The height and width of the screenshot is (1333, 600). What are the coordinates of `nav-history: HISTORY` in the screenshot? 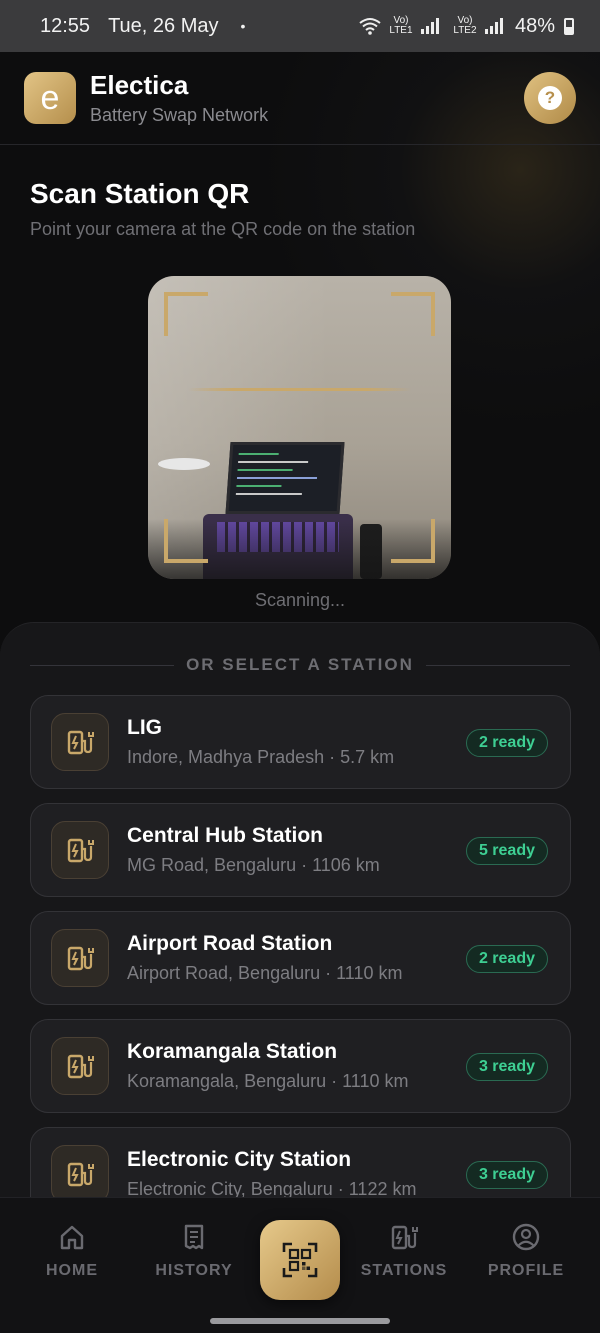 It's located at (194, 1251).